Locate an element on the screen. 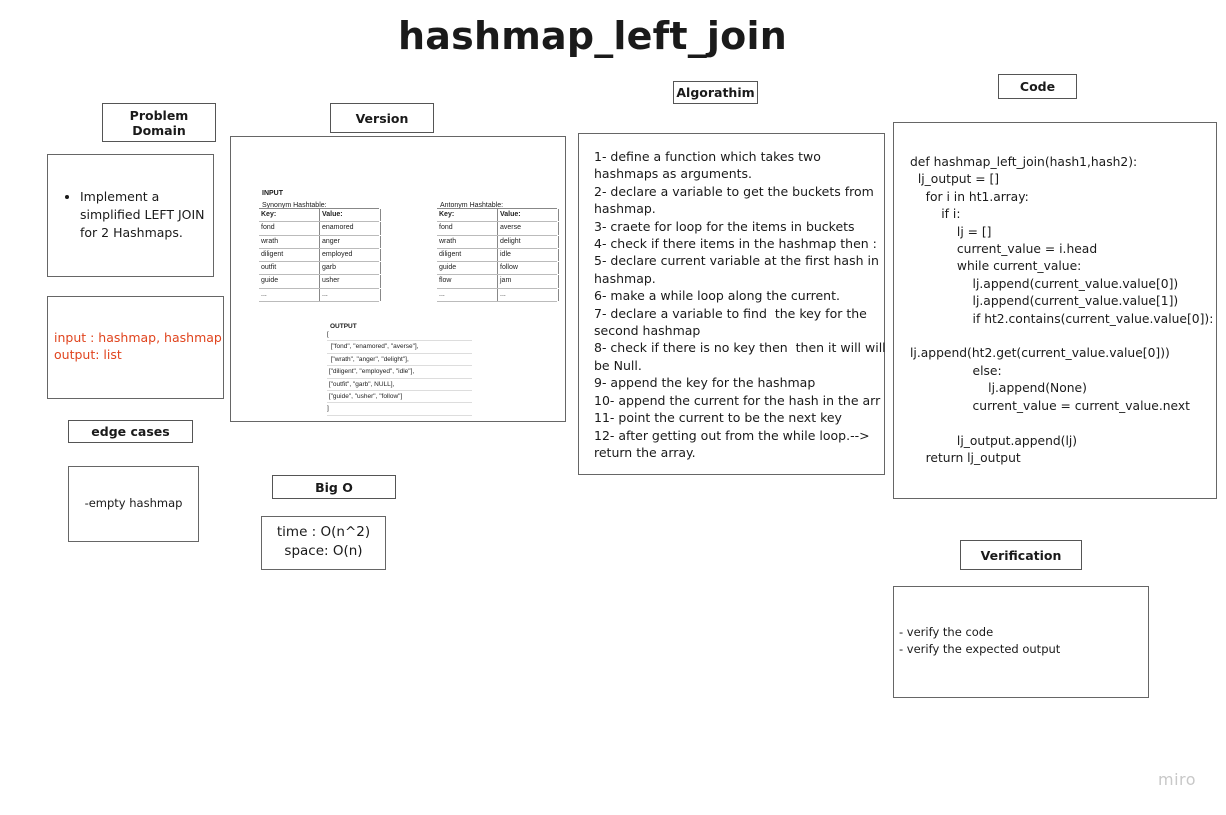  synonym-cell: usher is located at coordinates (350, 281).